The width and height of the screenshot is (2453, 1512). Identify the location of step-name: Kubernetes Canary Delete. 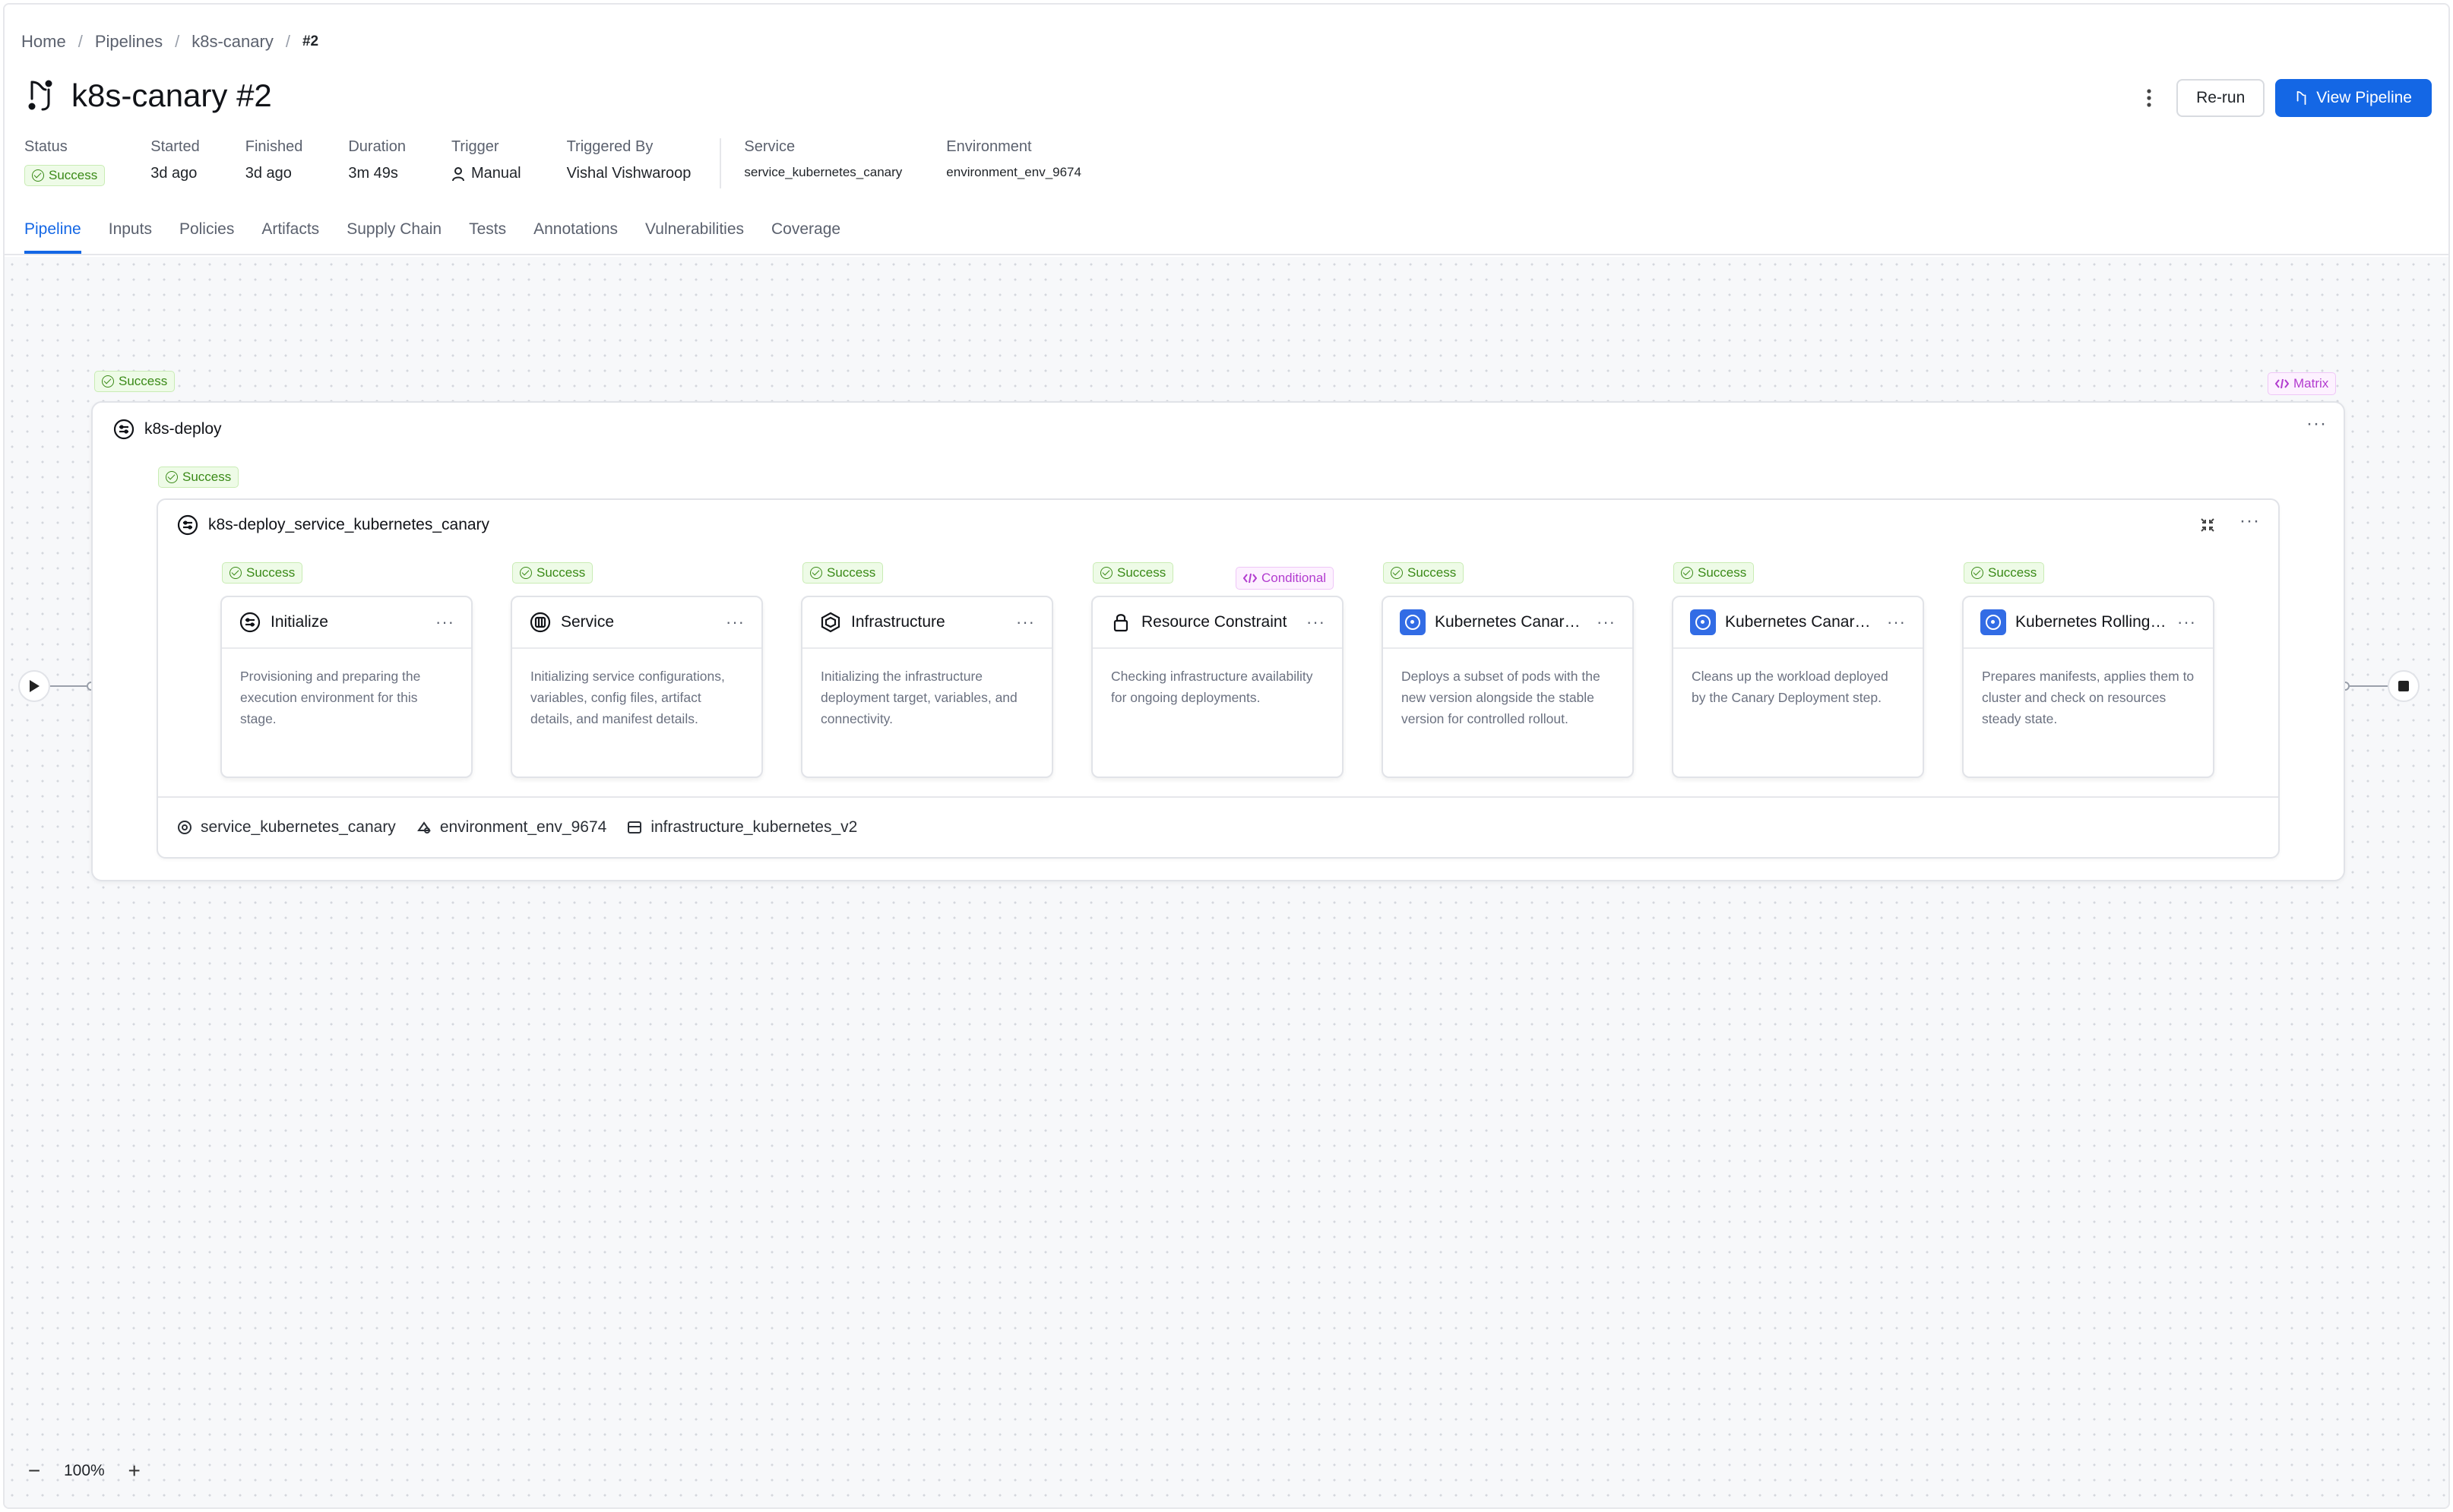
(1802, 622).